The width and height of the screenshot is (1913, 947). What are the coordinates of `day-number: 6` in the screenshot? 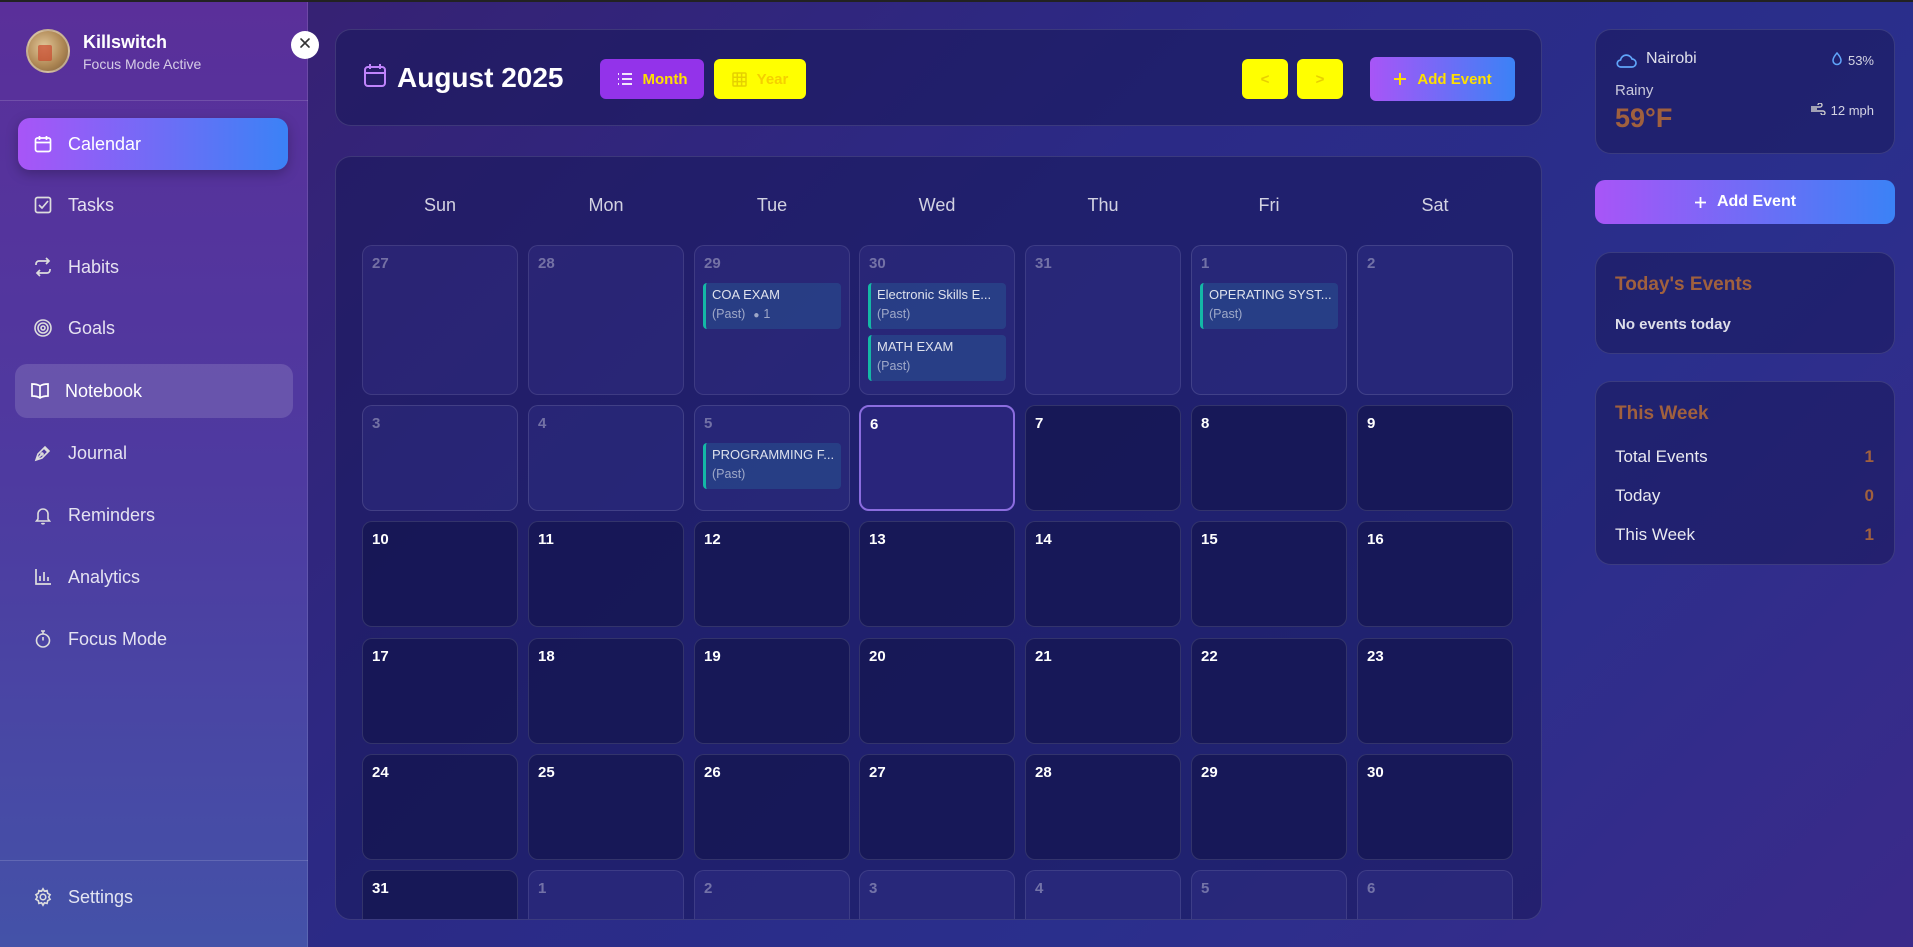 It's located at (1371, 888).